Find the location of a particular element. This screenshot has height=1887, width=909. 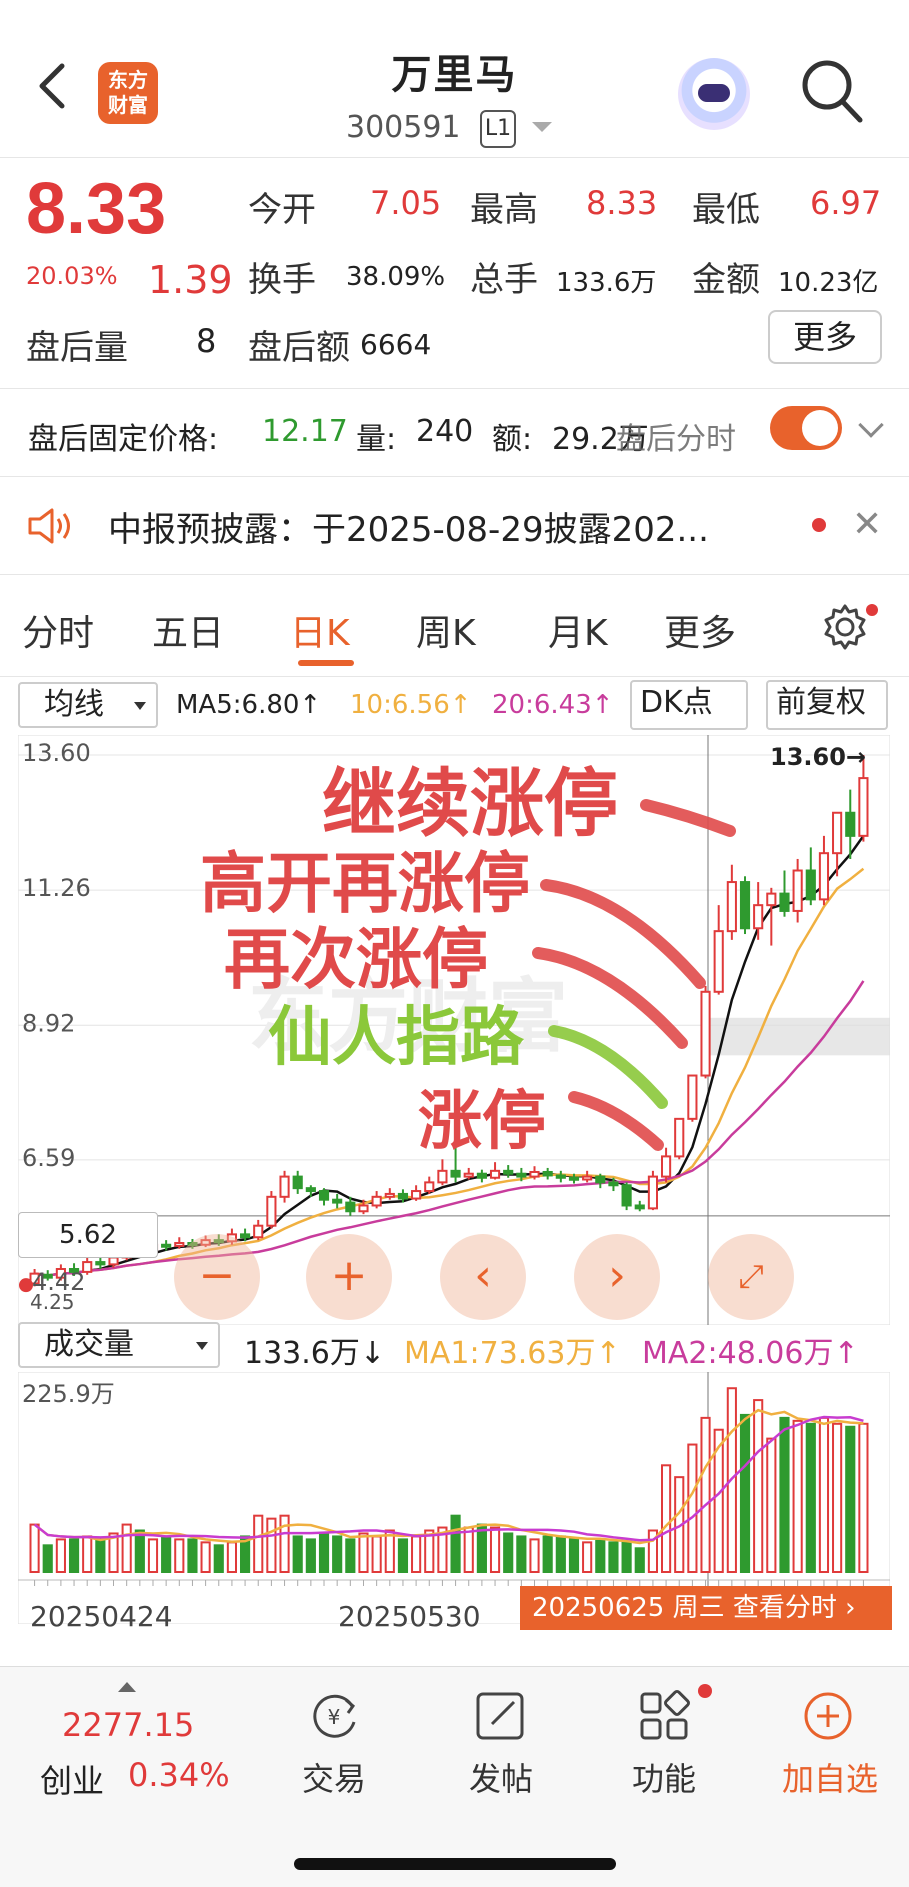

caret-up-icon is located at coordinates (127, 1687).